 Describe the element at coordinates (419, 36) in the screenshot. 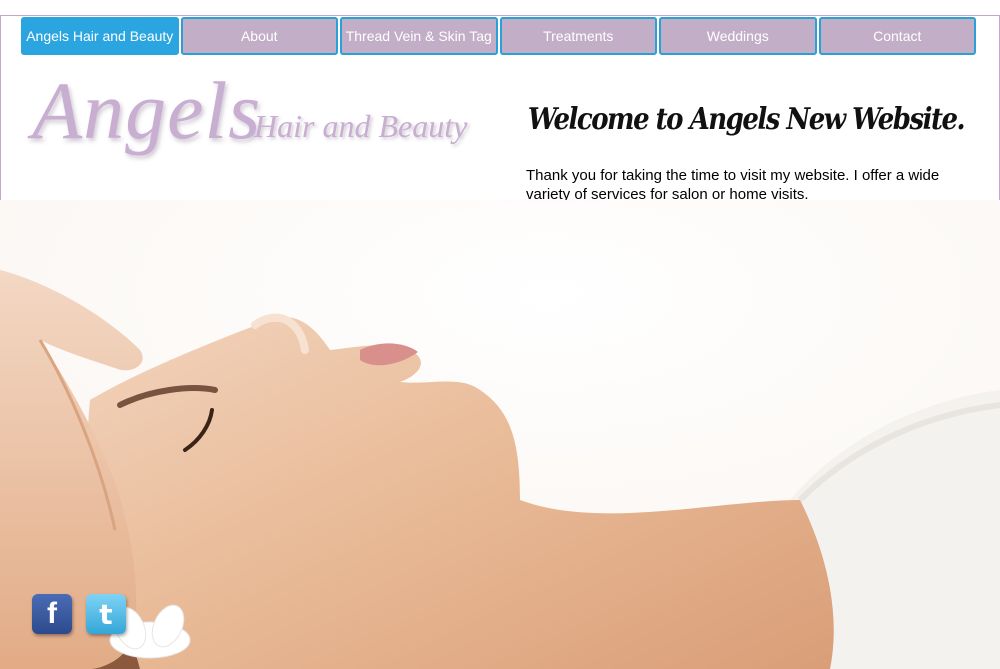

I see `nav-thread-vein: Thread Vein & Skin Tag` at that location.